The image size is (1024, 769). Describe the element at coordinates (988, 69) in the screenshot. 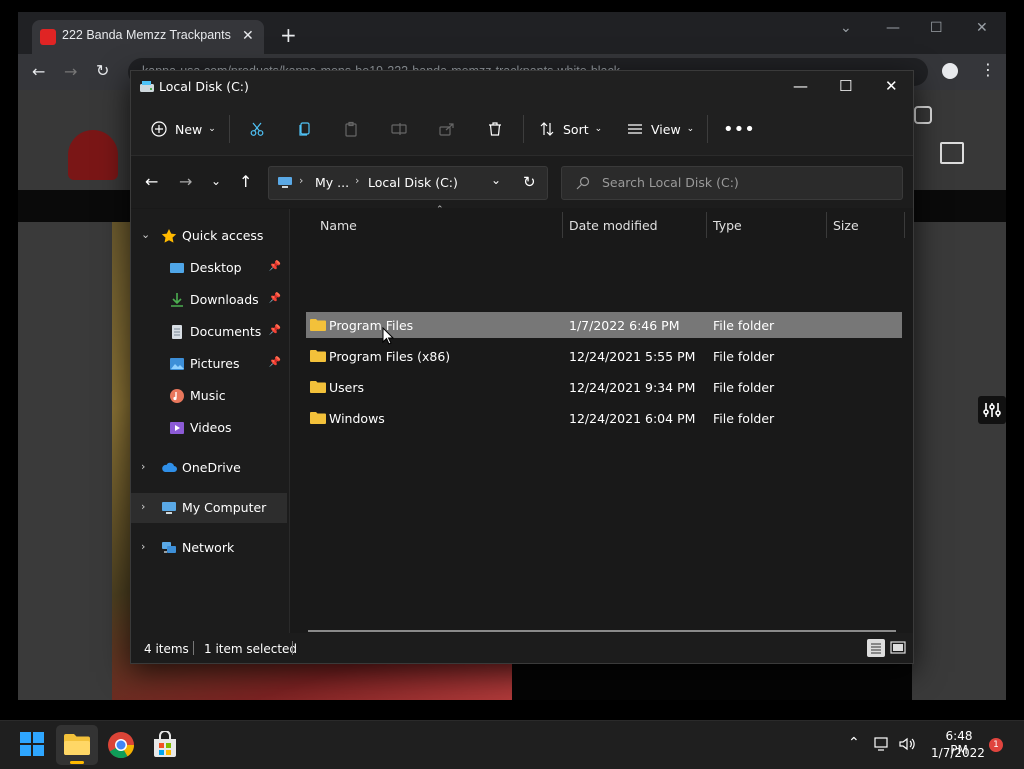

I see `menu-dots-icon: ⋮` at that location.